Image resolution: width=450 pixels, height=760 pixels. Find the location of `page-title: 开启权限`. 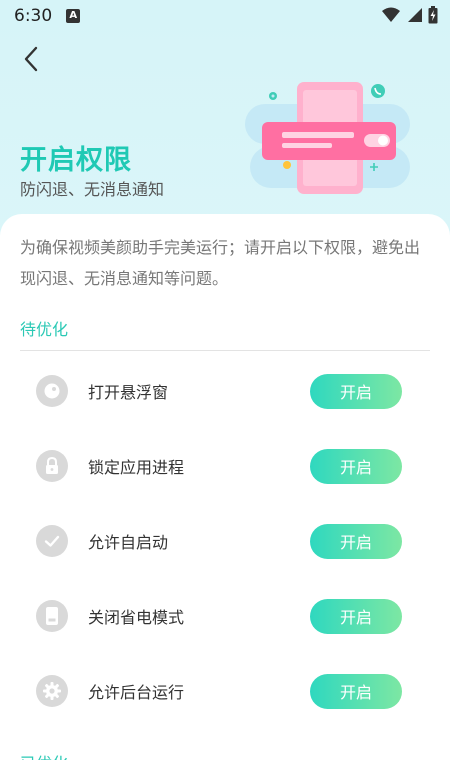

page-title: 开启权限 is located at coordinates (76, 160).